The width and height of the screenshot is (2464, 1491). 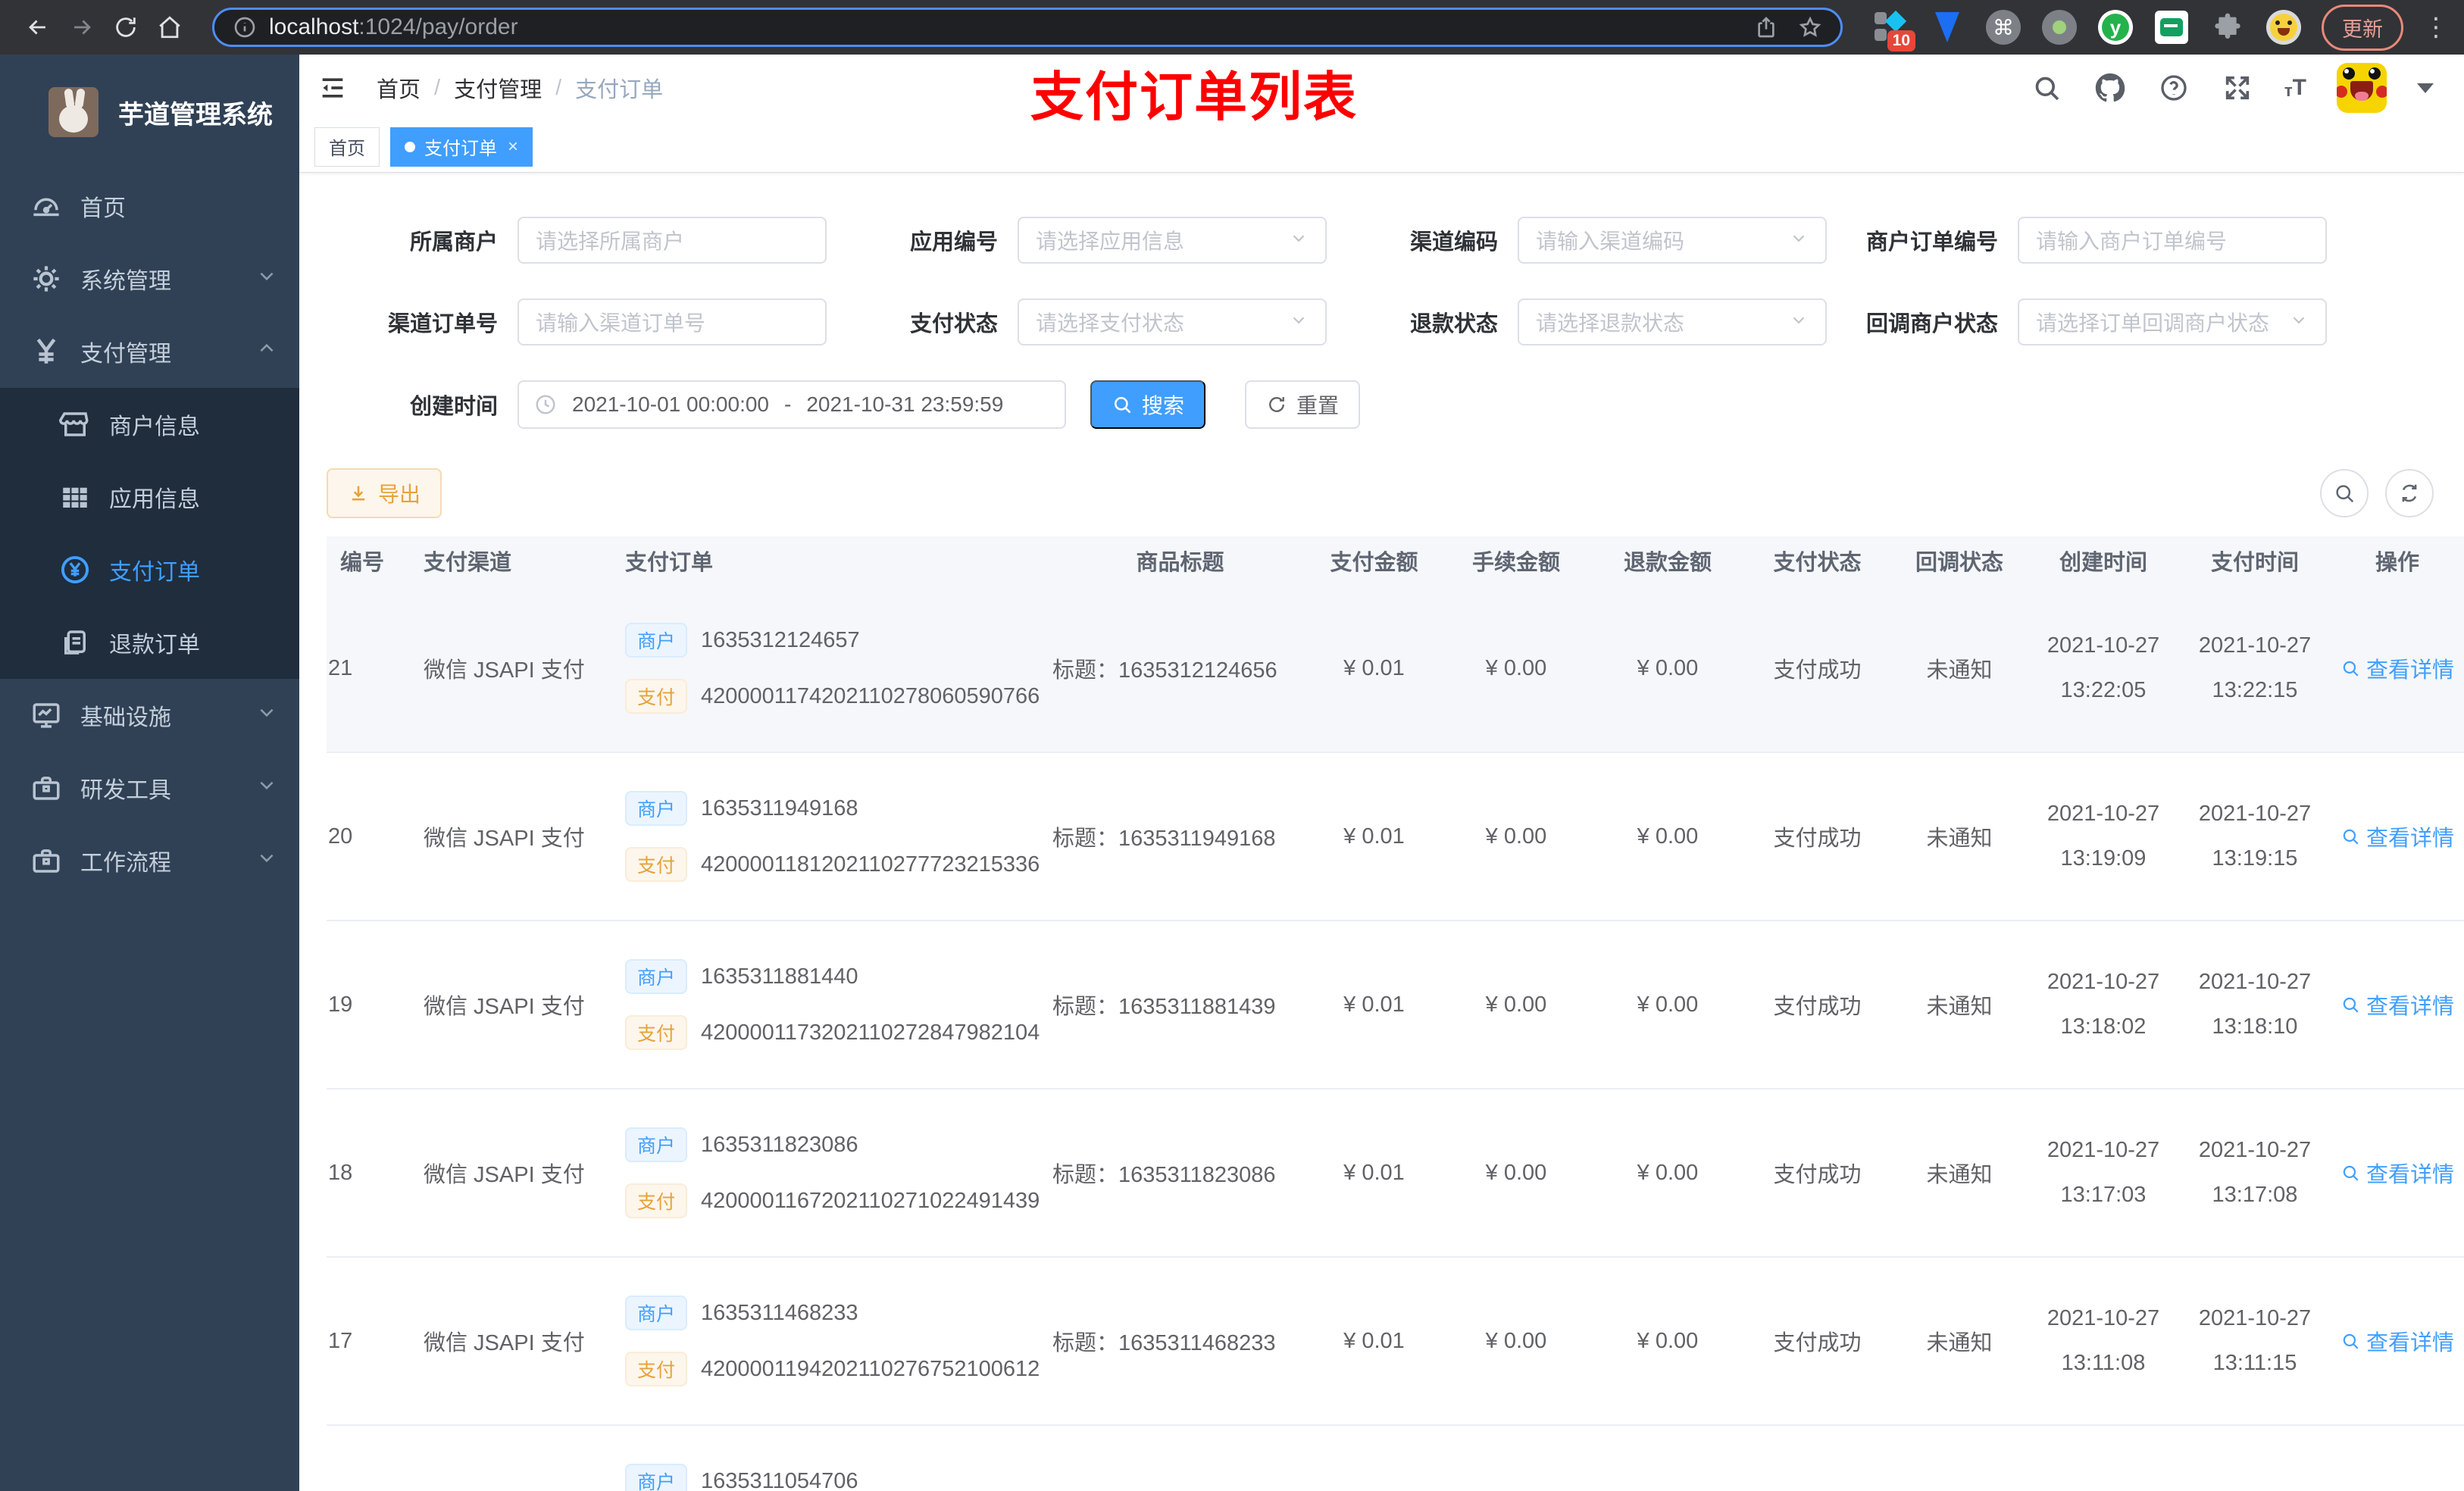 I want to click on sidebar-item-system: 系统管理, so click(x=149, y=278).